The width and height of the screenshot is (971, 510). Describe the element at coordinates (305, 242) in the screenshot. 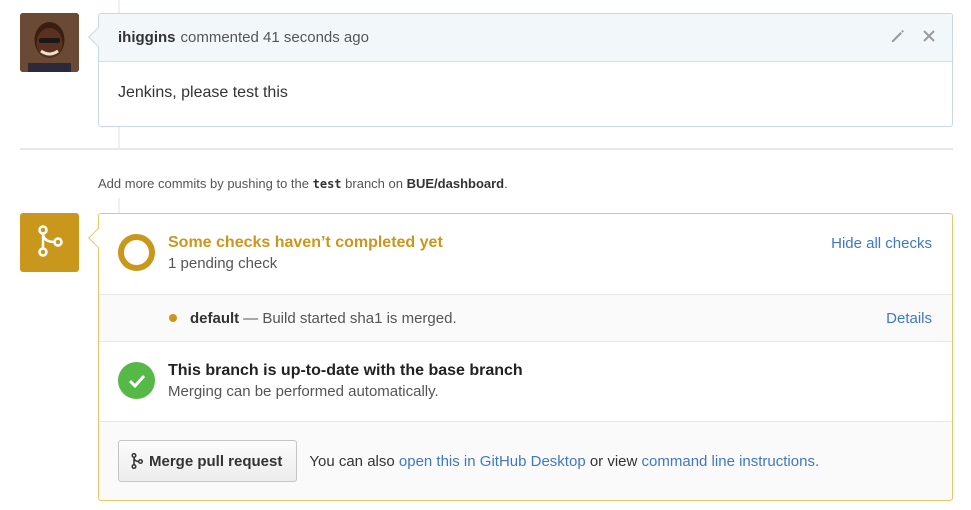

I see `checks-title: Some checks haven’t completed yet` at that location.